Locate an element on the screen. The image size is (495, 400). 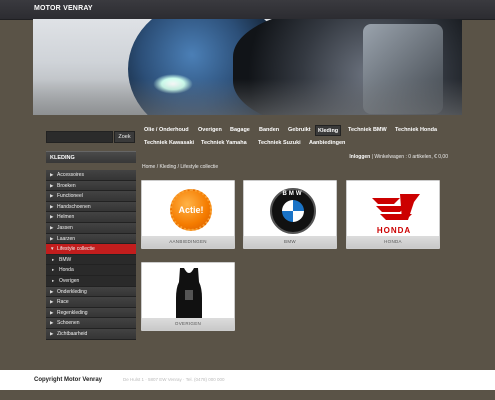
breadcrumb-kleding: Kleding is located at coordinates (168, 167).